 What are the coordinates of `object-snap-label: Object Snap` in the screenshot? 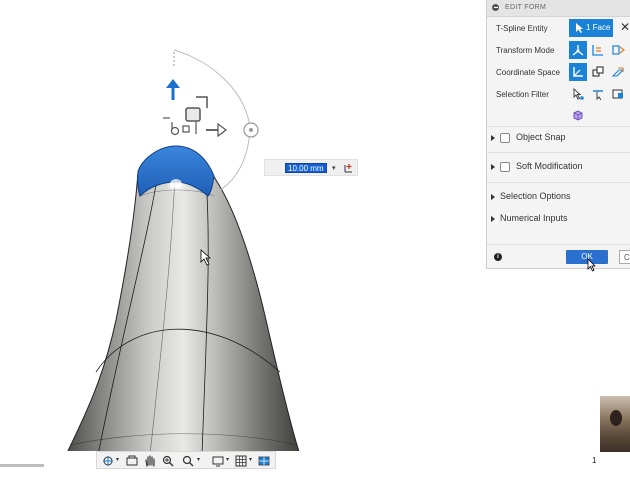 It's located at (541, 137).